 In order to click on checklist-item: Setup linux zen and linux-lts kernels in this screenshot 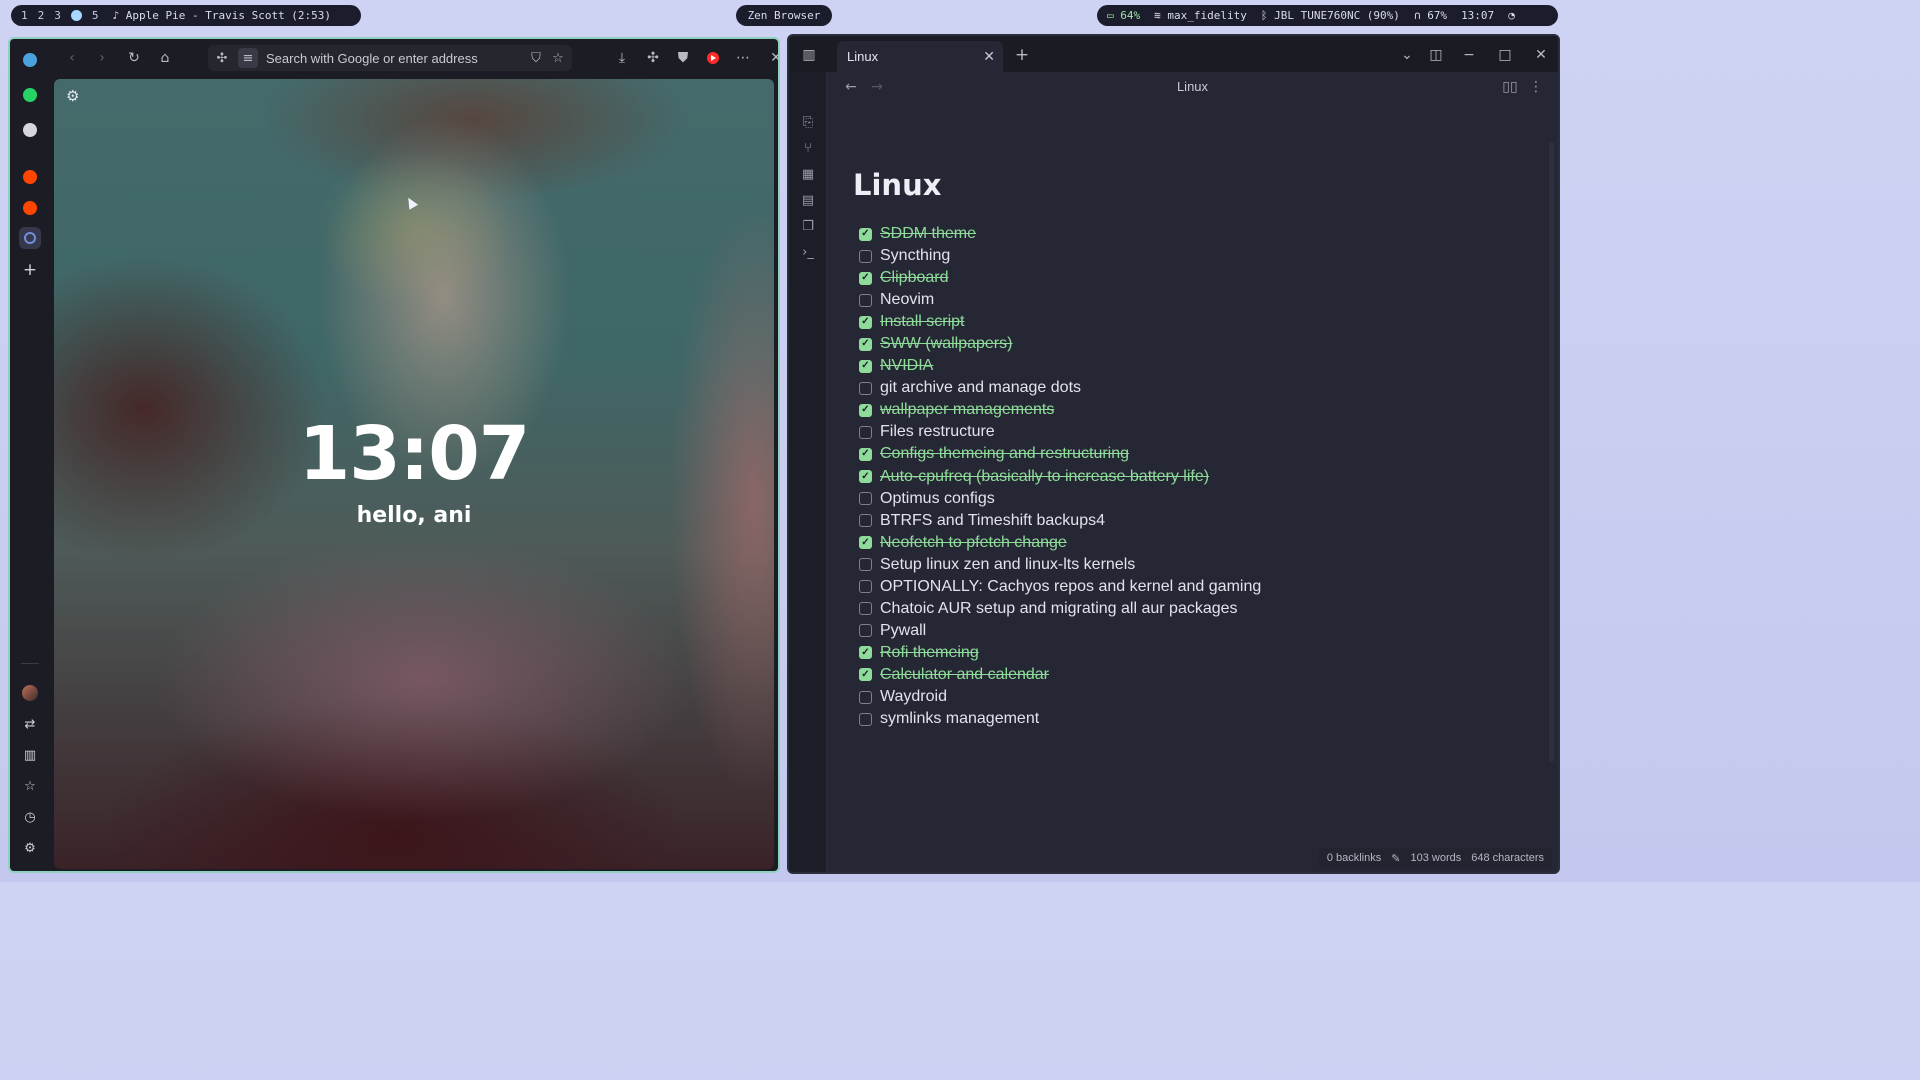, I will do `click(1179, 565)`.